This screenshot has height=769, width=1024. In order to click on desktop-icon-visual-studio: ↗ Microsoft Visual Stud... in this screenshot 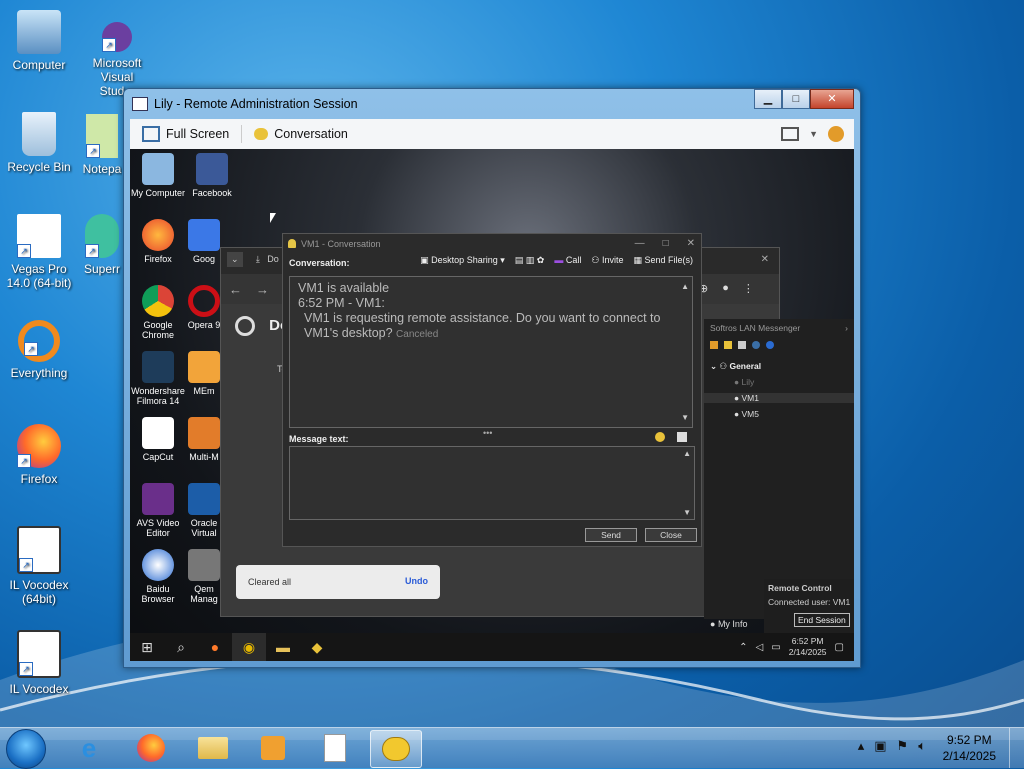, I will do `click(117, 60)`.